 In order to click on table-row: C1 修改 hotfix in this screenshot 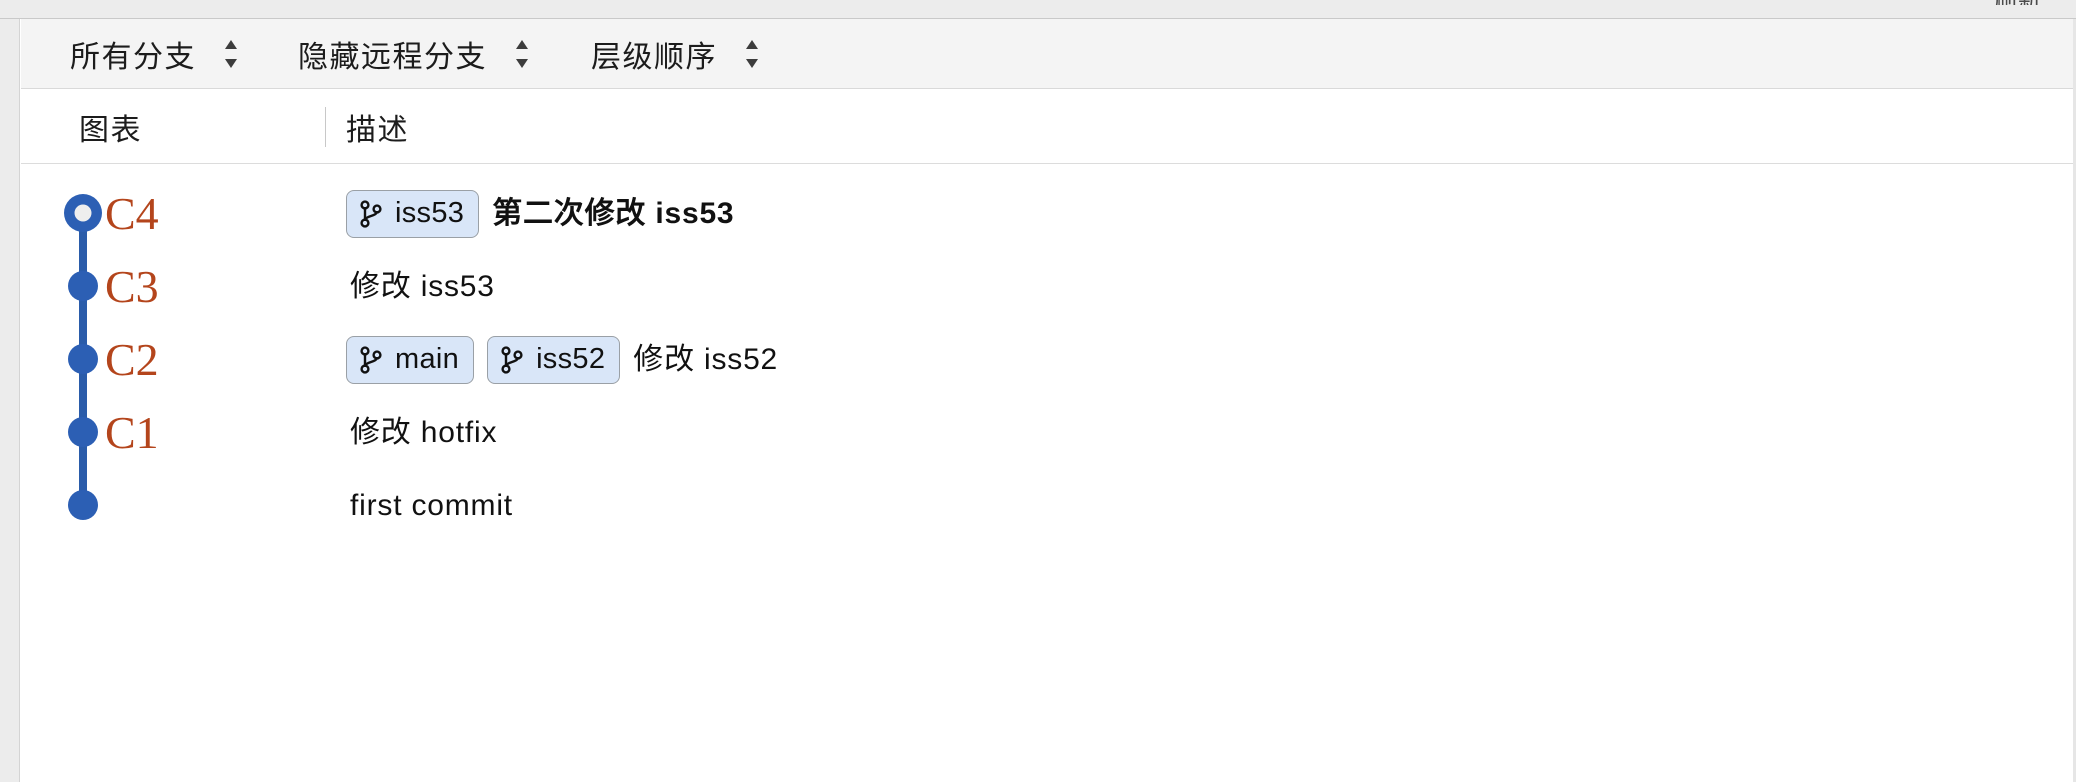, I will do `click(1047, 432)`.